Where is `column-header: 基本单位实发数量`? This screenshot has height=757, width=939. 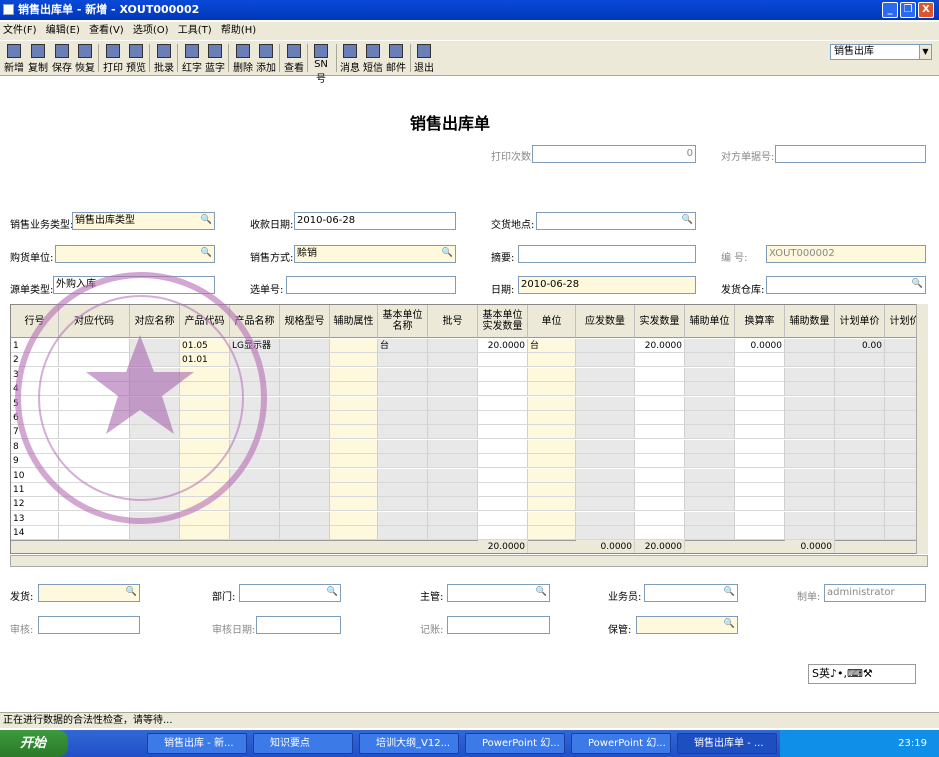
column-header: 基本单位实发数量 is located at coordinates (503, 321).